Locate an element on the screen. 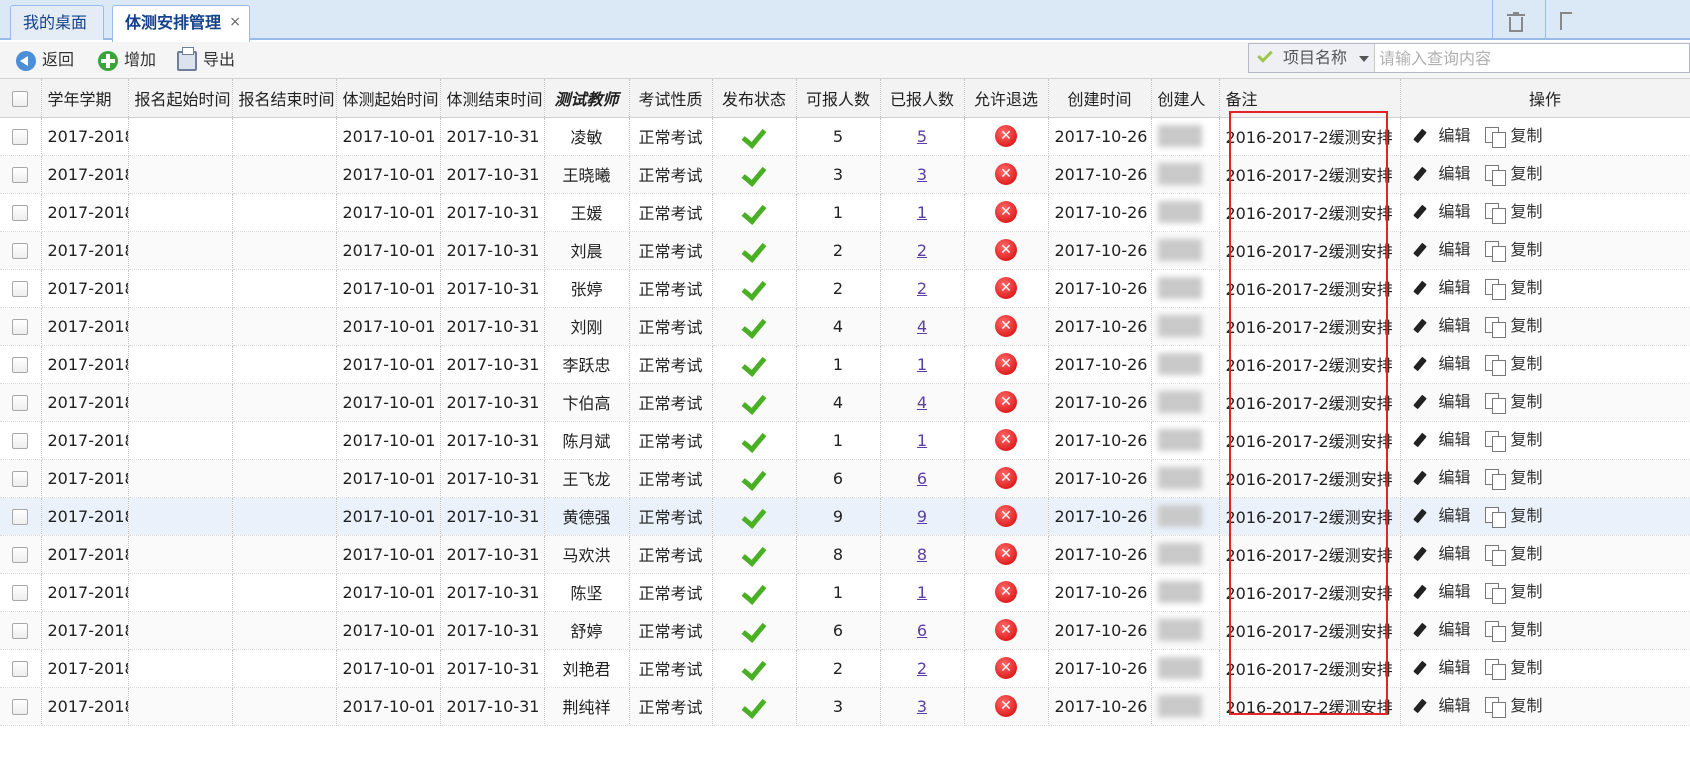  col-header-note: 备注 is located at coordinates (1310, 98).